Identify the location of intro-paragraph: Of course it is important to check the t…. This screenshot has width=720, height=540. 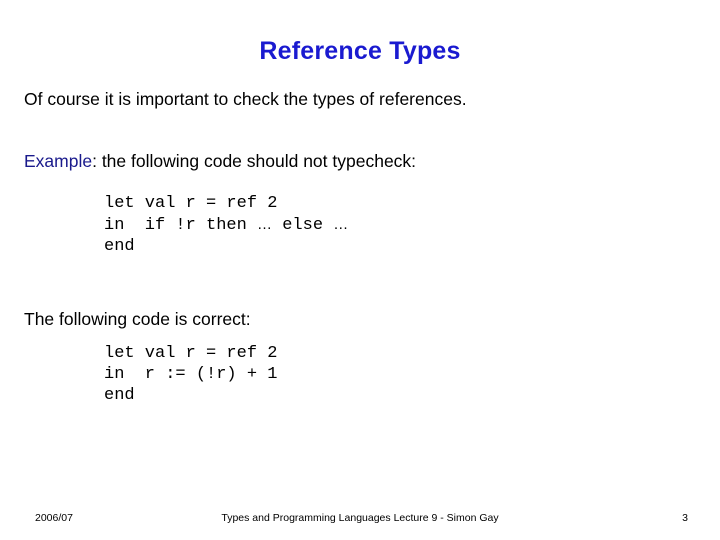
(245, 99).